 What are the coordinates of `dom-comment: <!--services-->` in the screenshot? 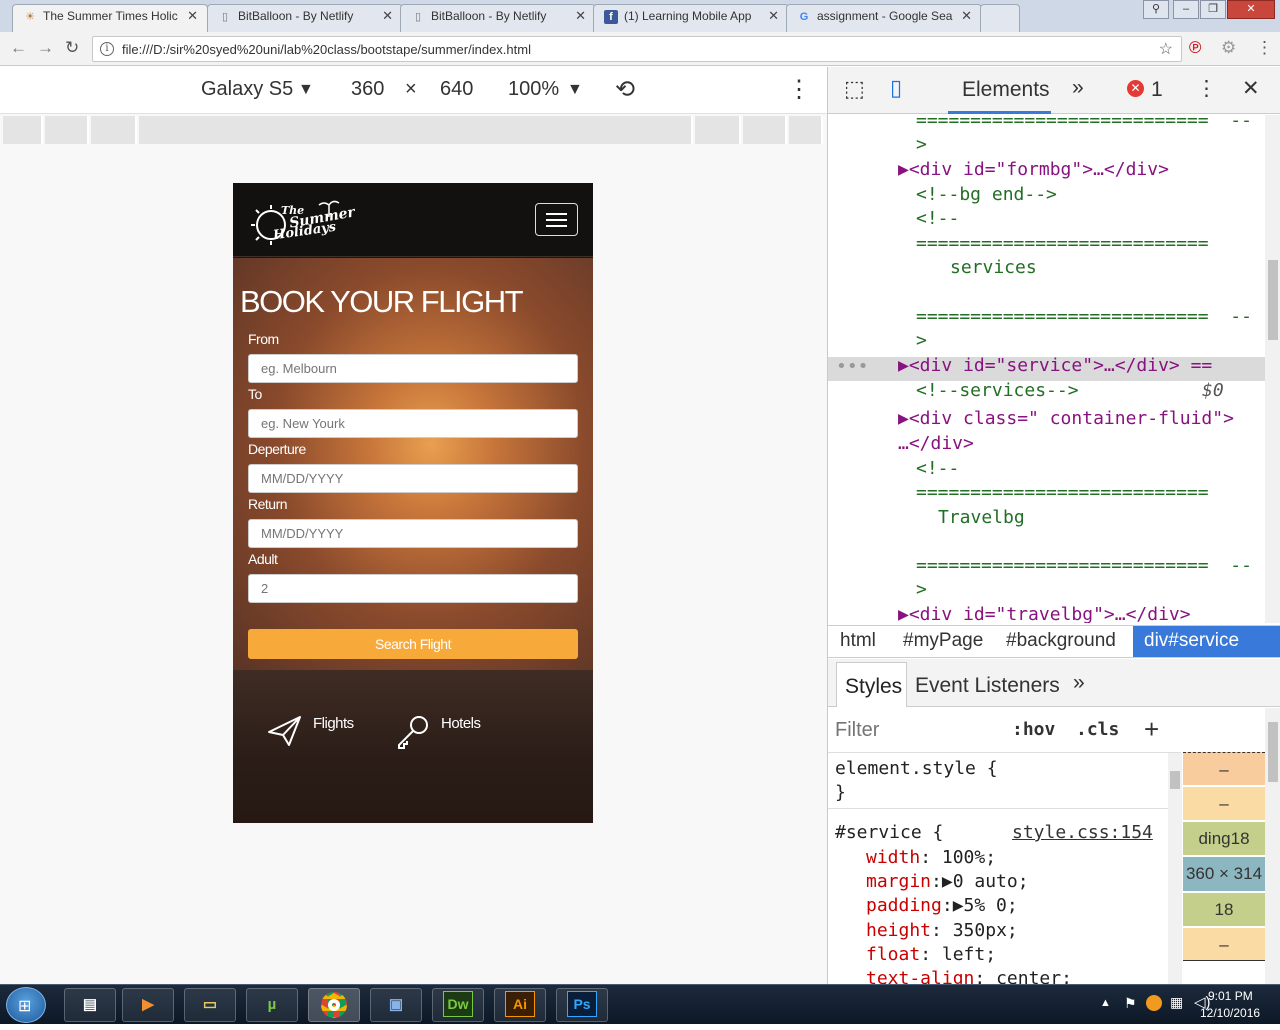 It's located at (997, 391).